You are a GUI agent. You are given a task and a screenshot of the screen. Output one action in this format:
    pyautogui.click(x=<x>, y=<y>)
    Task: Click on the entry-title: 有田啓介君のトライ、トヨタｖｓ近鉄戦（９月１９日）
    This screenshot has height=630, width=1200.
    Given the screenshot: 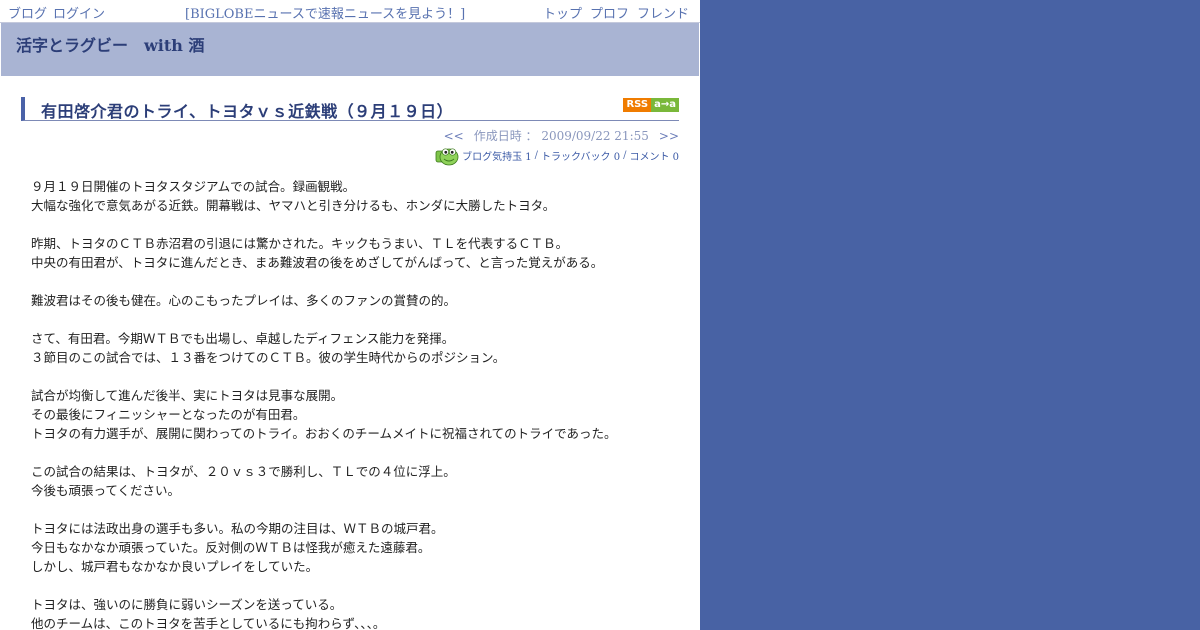 What is the action you would take?
    pyautogui.click(x=247, y=111)
    